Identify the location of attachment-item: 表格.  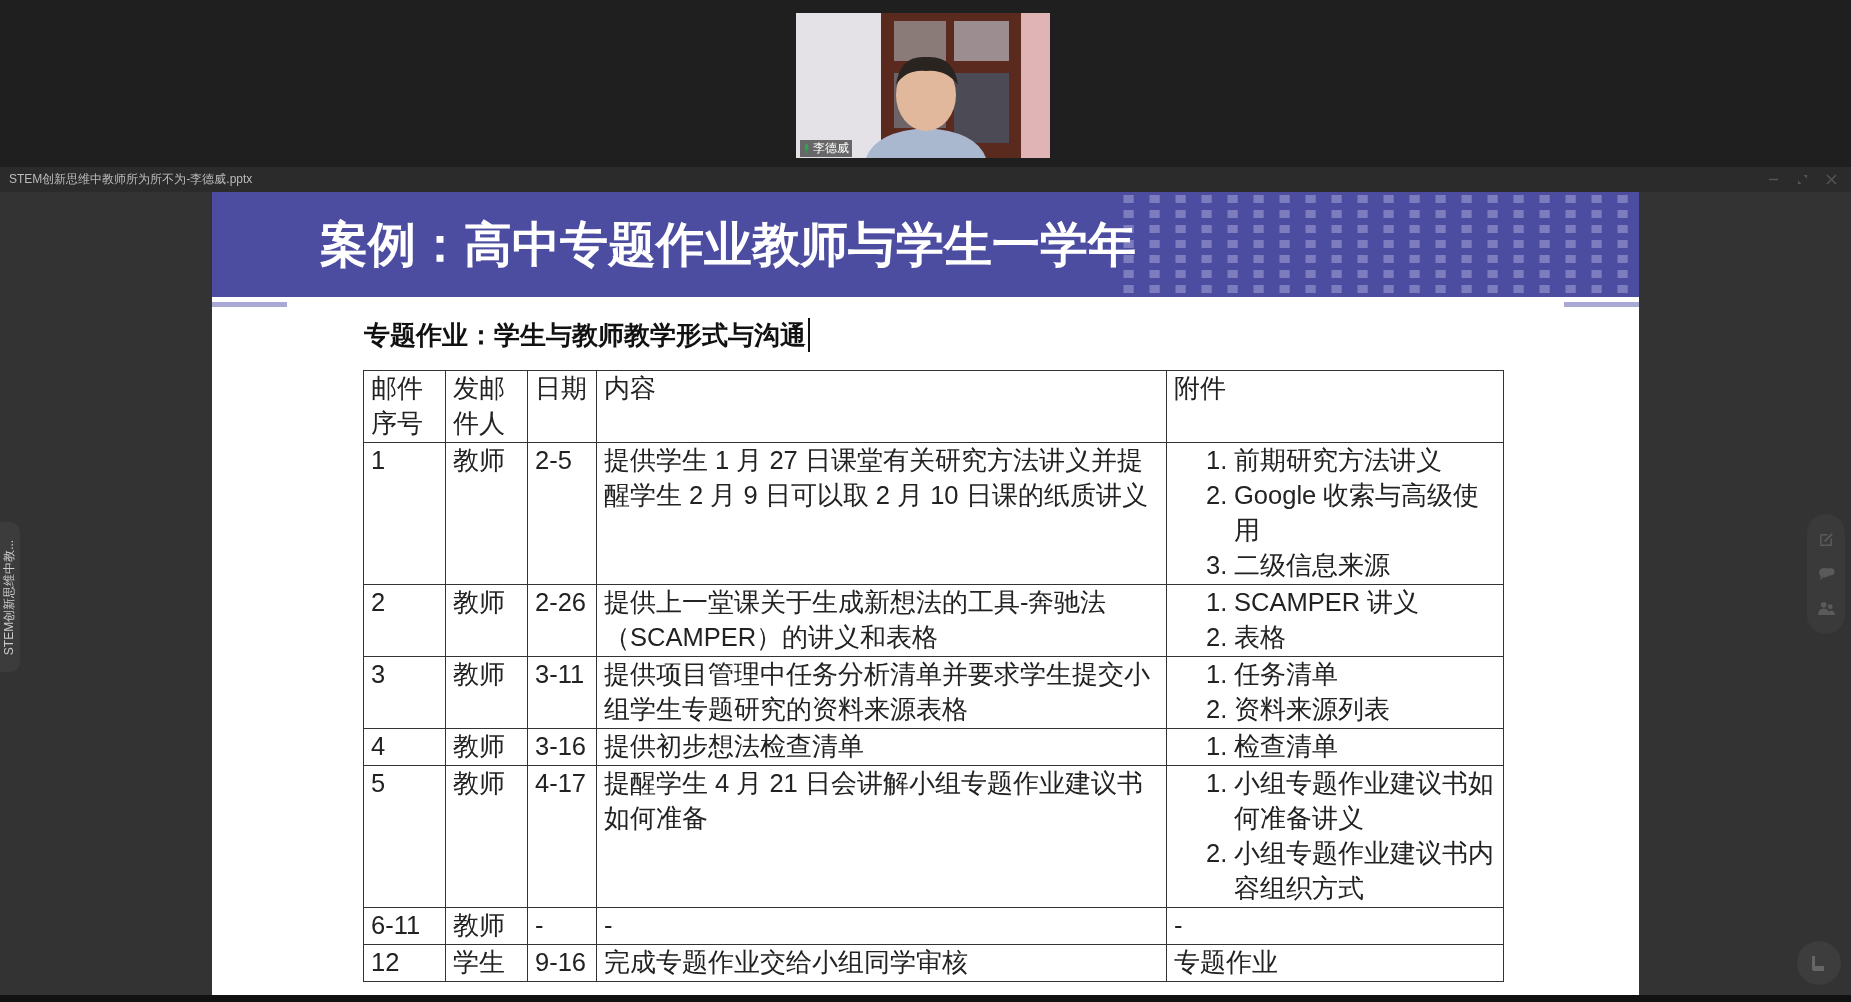
(1260, 637).